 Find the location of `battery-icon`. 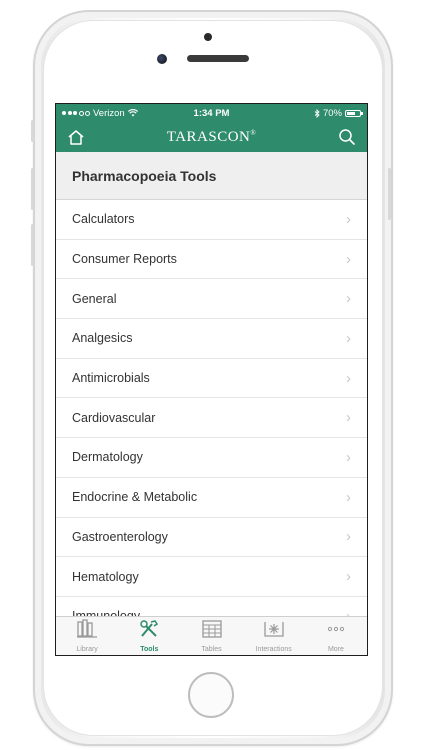

battery-icon is located at coordinates (354, 113).